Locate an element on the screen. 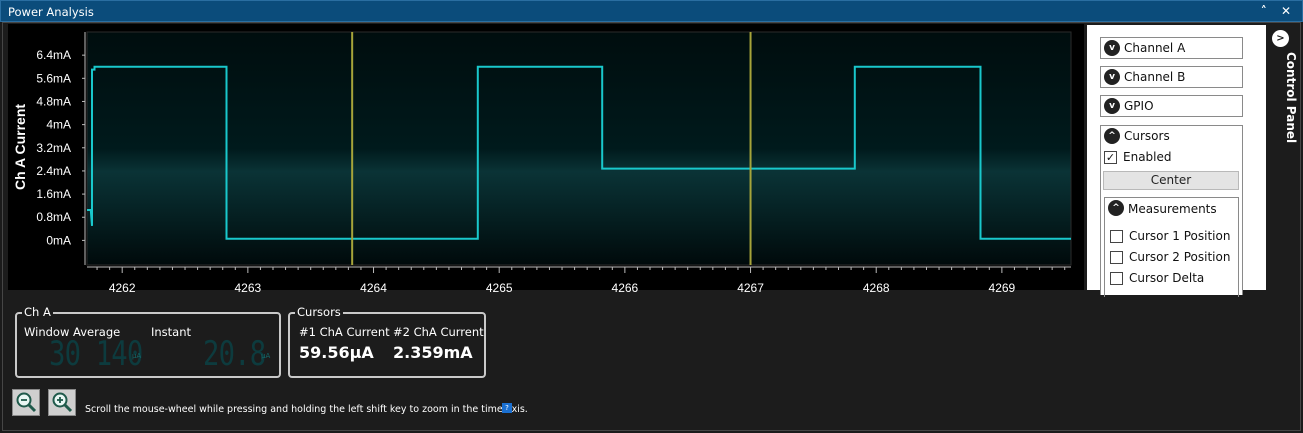 This screenshot has height=433, width=1303. cursor-1-current-value: 59.56µA is located at coordinates (336, 352).